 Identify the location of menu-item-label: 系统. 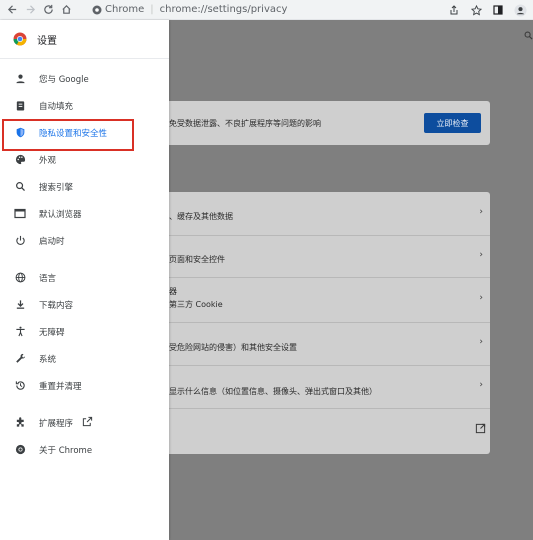
(48, 359).